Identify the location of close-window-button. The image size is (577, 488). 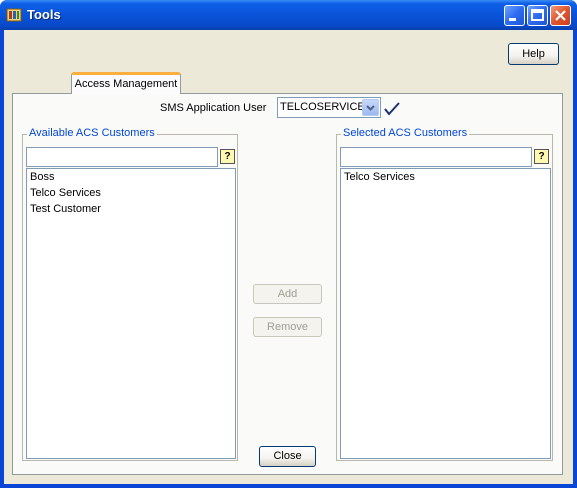
(560, 15).